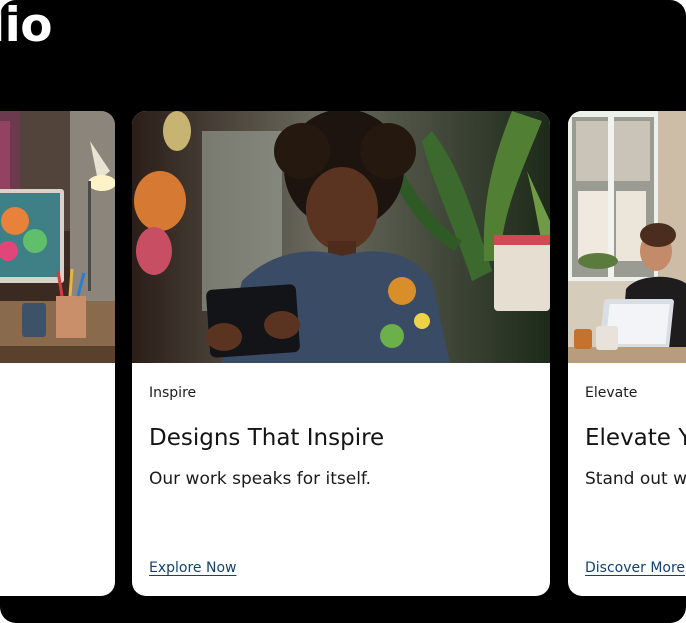  What do you see at coordinates (192, 568) in the screenshot?
I see `card-cta-link: Explore Now` at bounding box center [192, 568].